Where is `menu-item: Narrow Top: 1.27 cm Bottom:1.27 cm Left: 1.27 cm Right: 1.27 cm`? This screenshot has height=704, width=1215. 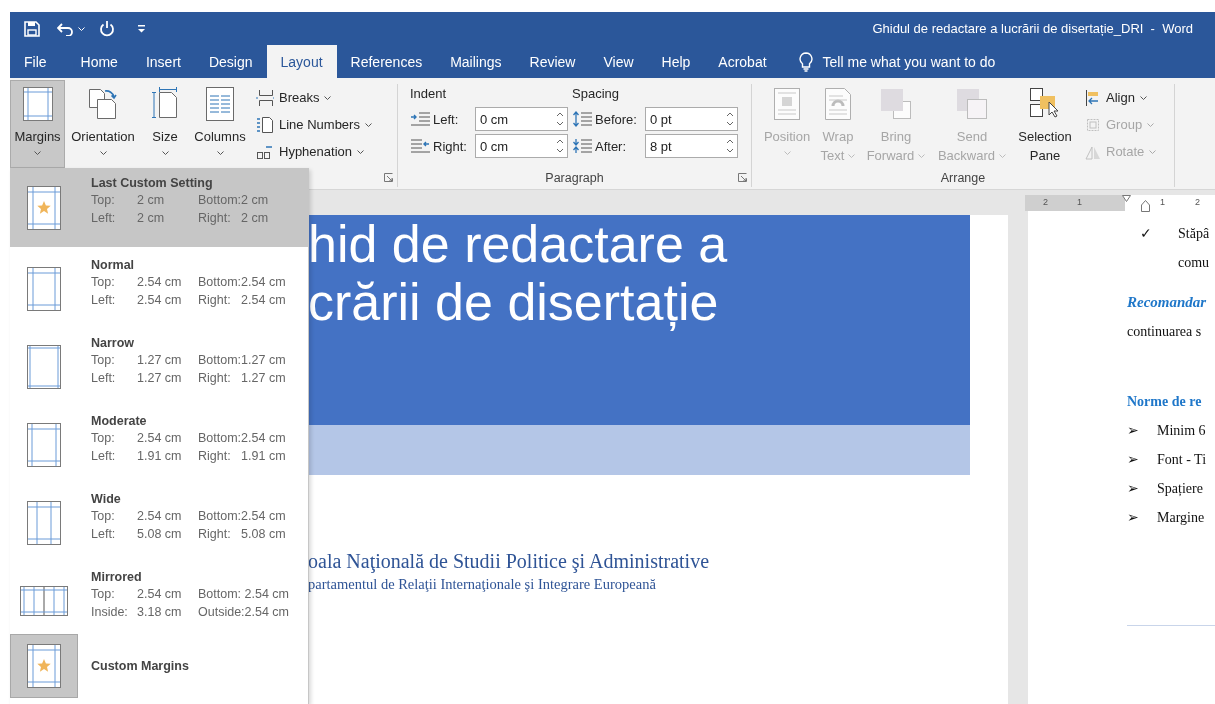 menu-item: Narrow Top: 1.27 cm Bottom:1.27 cm Left: 1.27 cm Right: 1.27 cm is located at coordinates (159, 367).